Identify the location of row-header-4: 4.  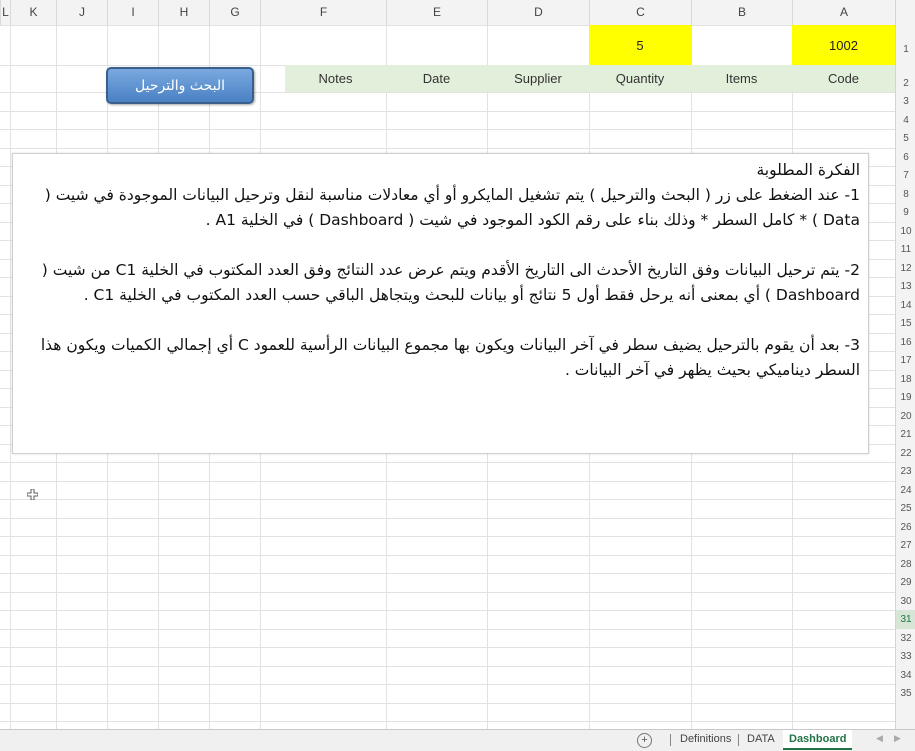
(905, 120).